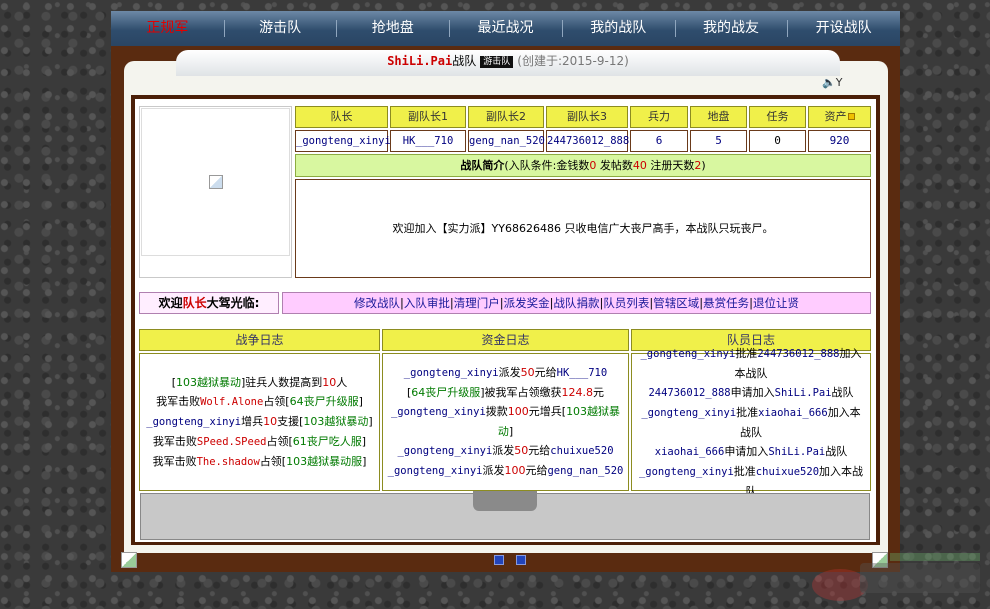  I want to click on header-vice-captain-1: 副队长1, so click(428, 117).